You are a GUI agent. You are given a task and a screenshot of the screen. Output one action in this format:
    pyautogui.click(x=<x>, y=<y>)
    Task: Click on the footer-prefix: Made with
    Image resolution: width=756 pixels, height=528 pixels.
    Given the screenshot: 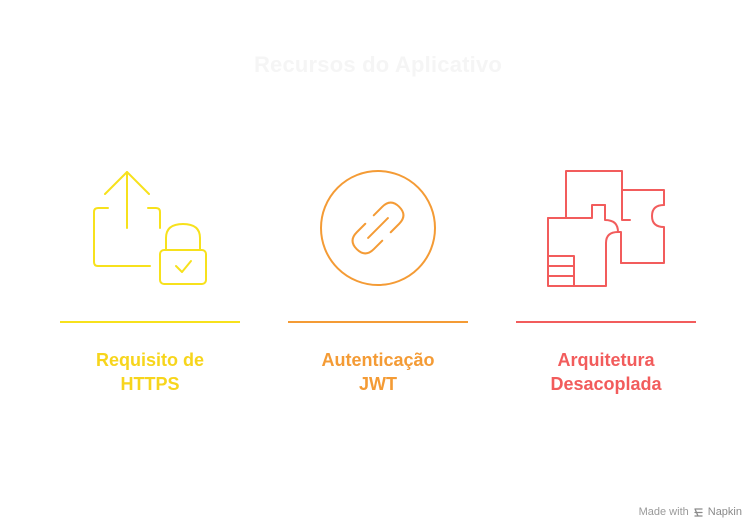 What is the action you would take?
    pyautogui.click(x=663, y=512)
    